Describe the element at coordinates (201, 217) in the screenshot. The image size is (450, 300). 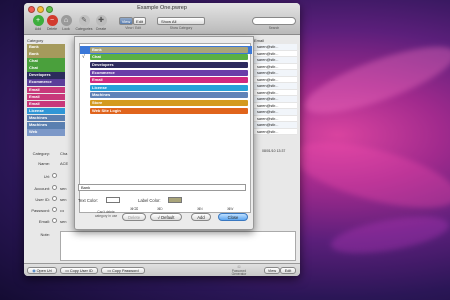
I see `add-button: Add` at that location.